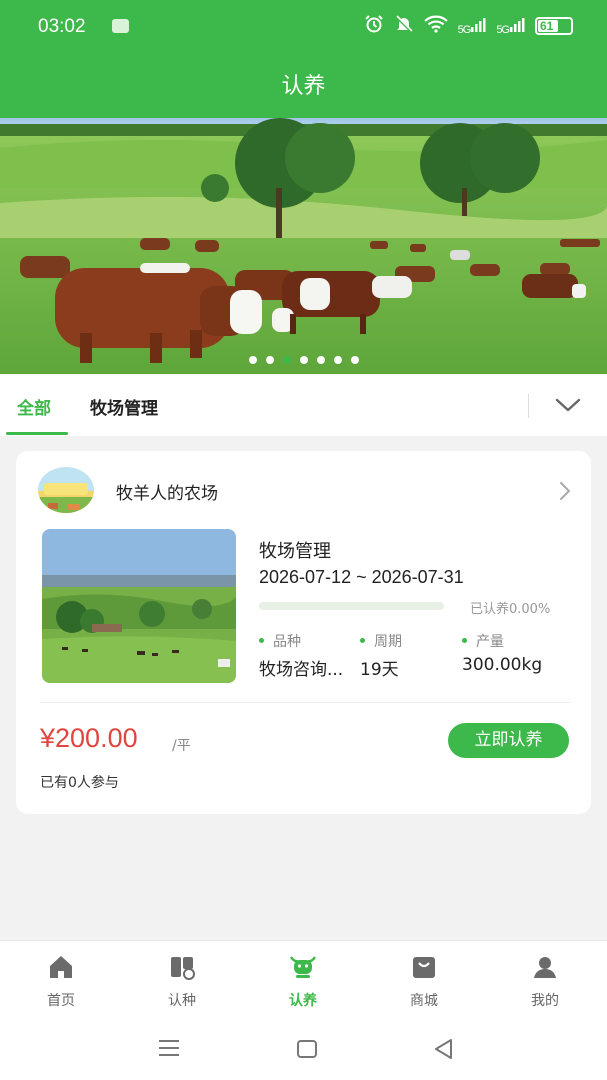 The height and width of the screenshot is (1080, 607). I want to click on wifi-icon, so click(435, 26).